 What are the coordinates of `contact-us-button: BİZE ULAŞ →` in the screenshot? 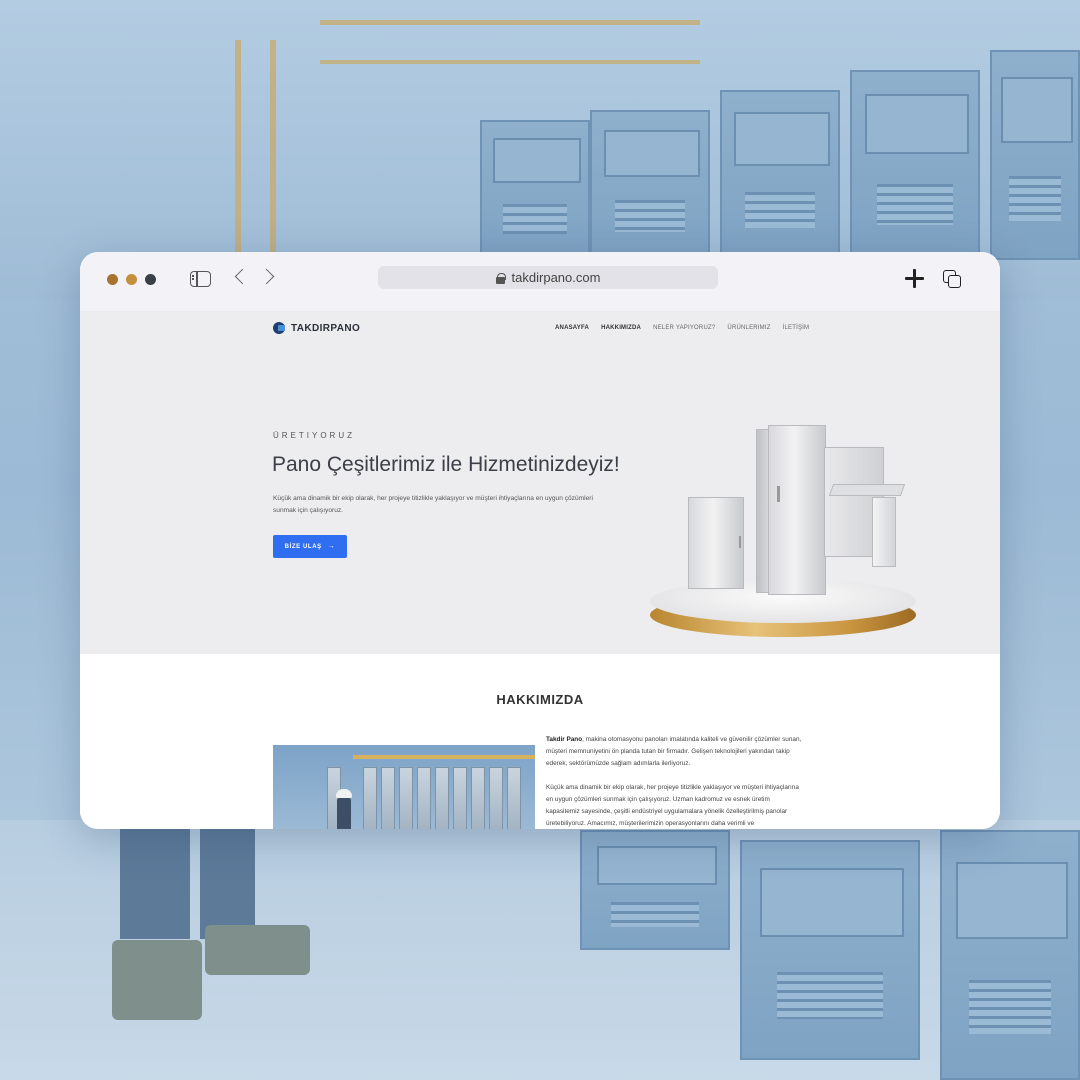 It's located at (310, 546).